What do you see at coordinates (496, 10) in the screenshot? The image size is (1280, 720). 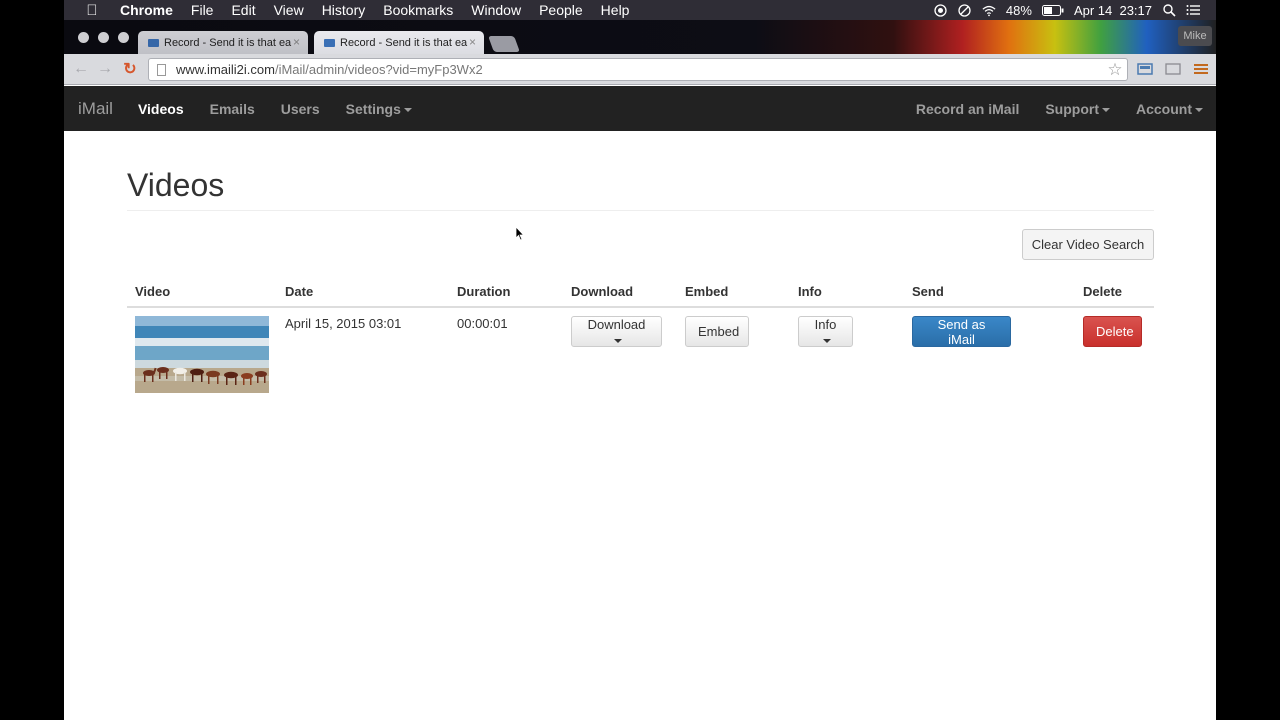 I see `menu-window: Window` at bounding box center [496, 10].